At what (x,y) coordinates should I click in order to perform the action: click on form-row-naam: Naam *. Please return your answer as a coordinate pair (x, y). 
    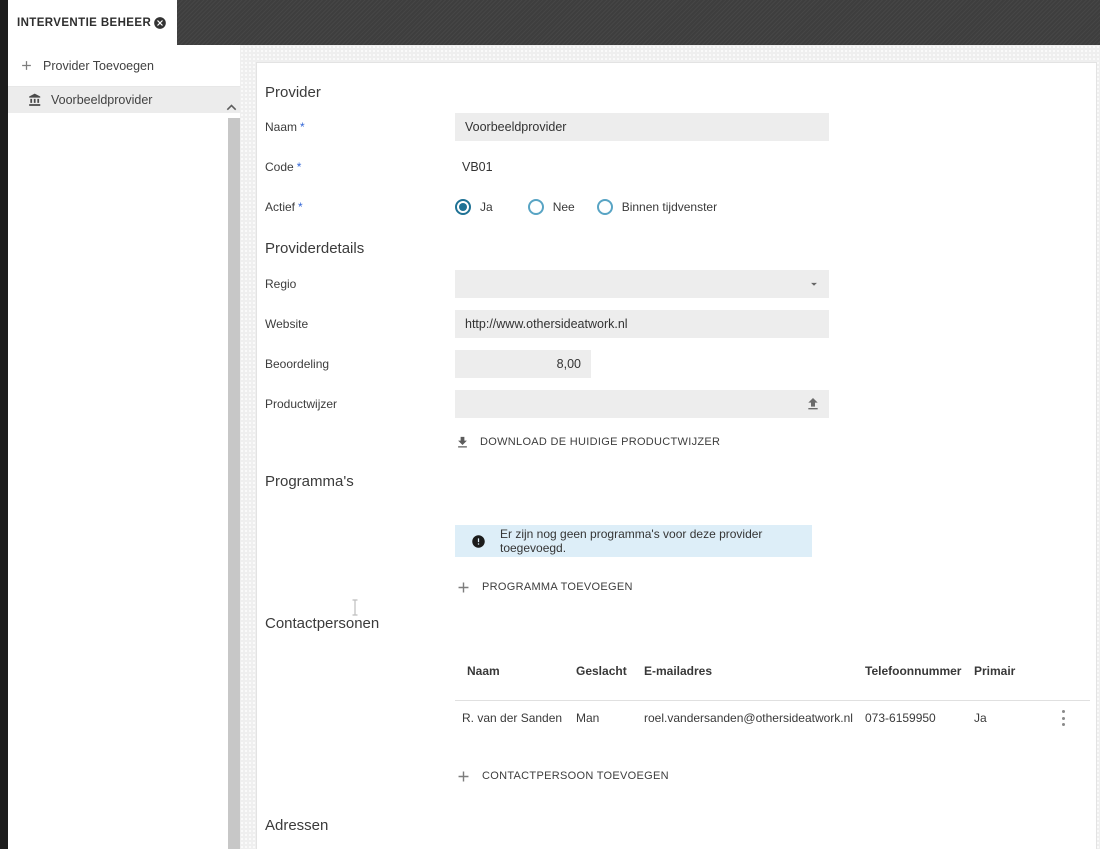
    Looking at the image, I should click on (680, 127).